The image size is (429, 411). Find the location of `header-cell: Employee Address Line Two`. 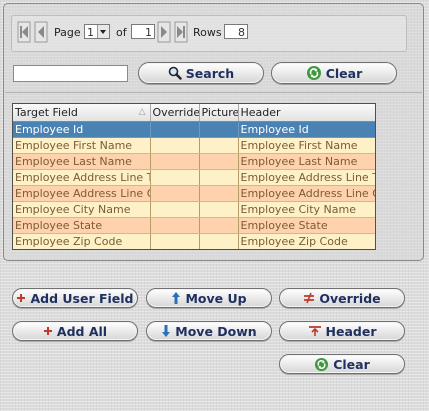

header-cell: Employee Address Line Two is located at coordinates (306, 177).